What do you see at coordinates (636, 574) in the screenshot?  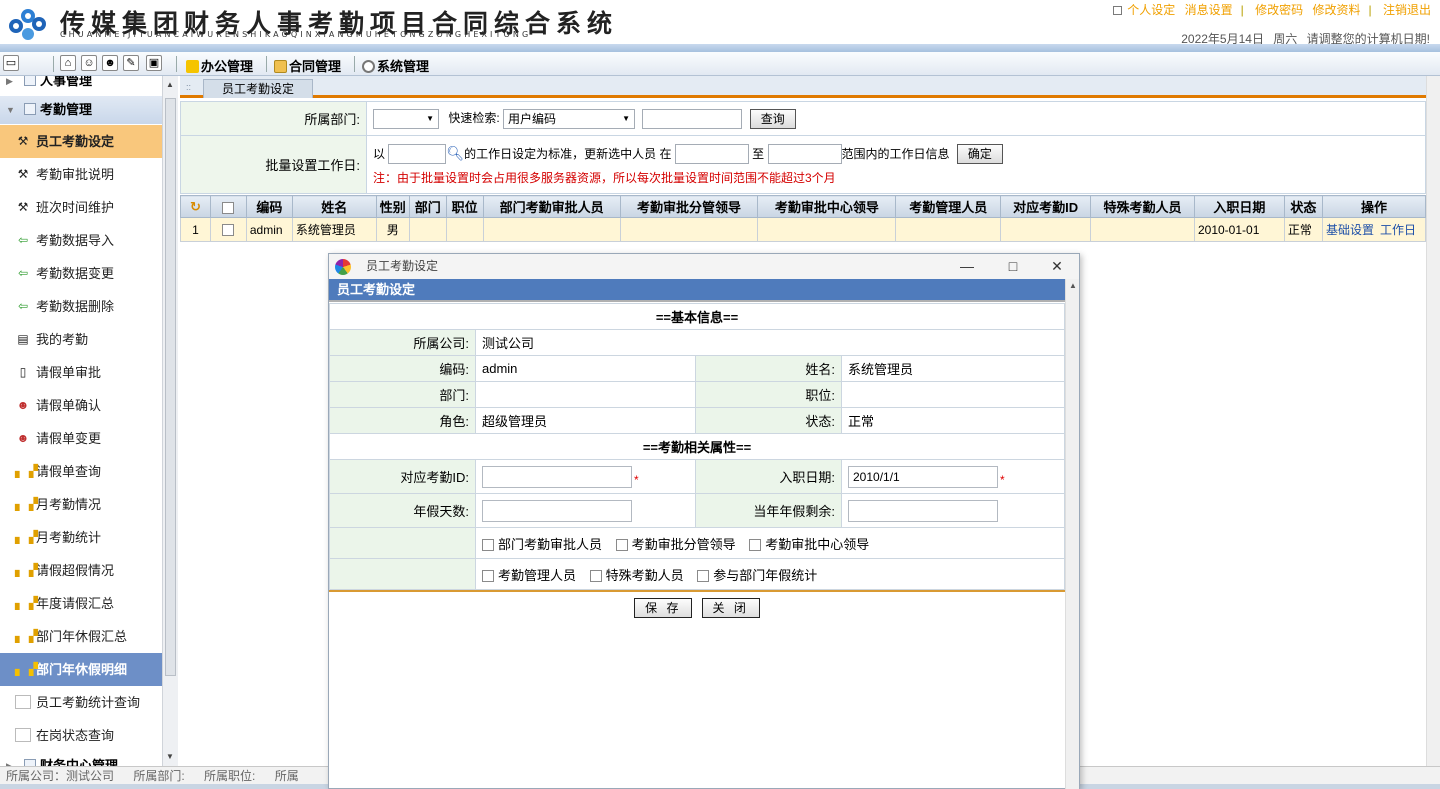 I see `special-attendance-checkbox: 特殊考勤人员` at bounding box center [636, 574].